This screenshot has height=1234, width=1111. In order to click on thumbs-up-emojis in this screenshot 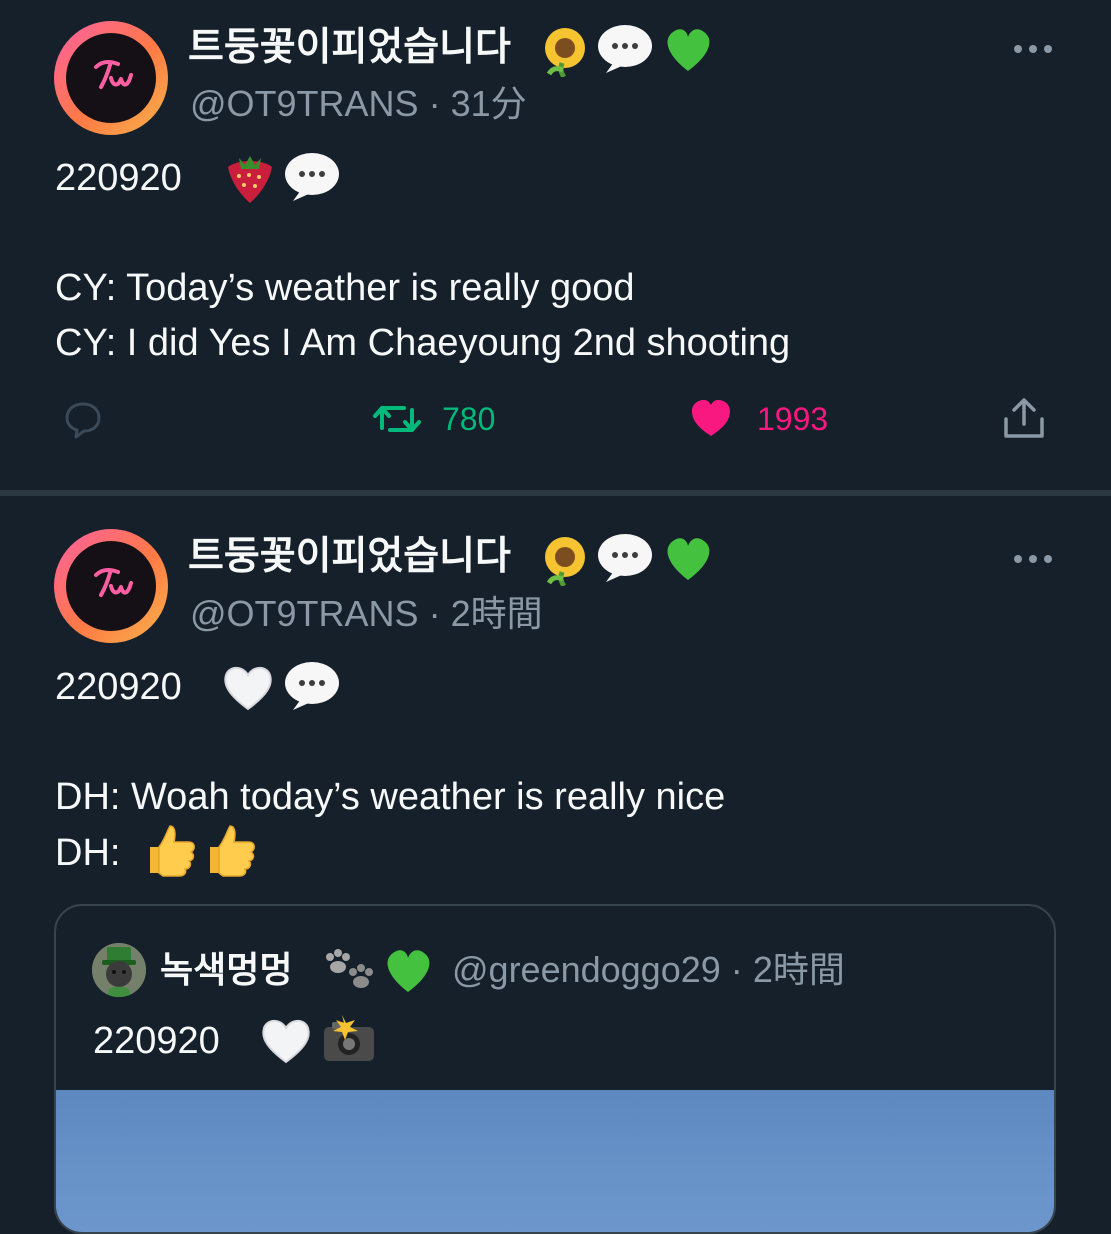, I will do `click(202, 851)`.